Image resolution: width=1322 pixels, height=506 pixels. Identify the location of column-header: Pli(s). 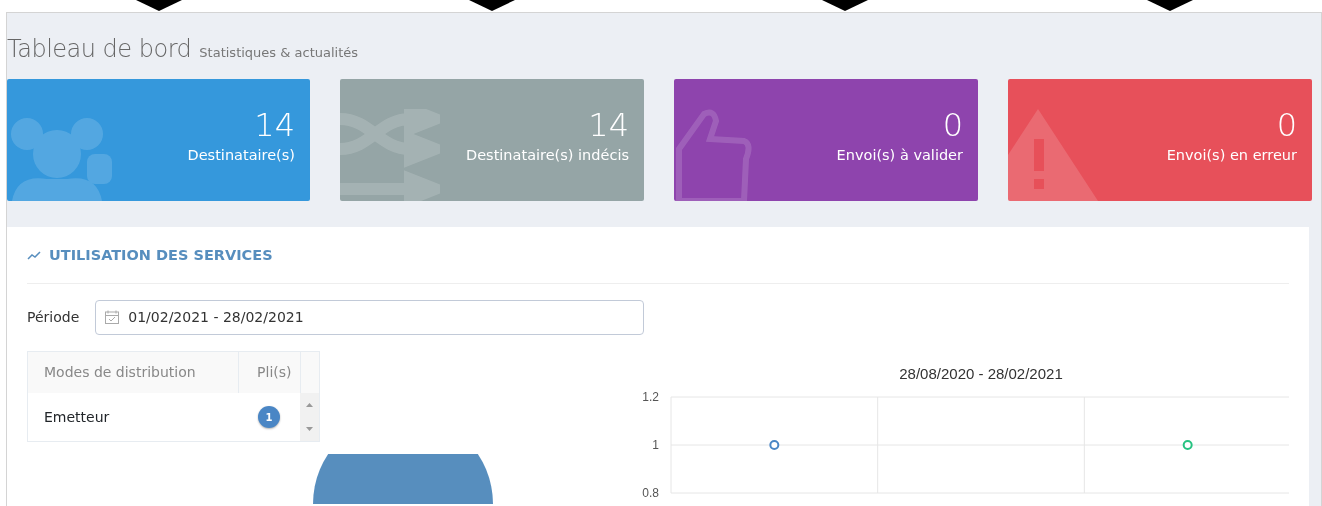
(269, 372).